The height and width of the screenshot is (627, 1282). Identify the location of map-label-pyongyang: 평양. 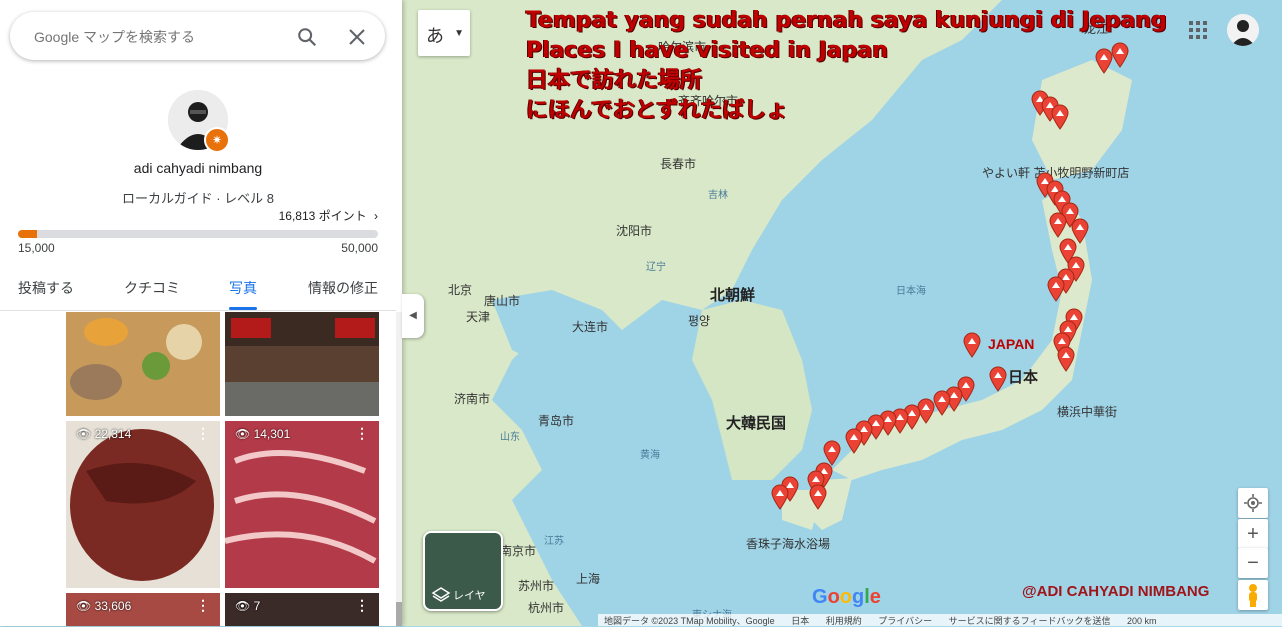
(699, 321).